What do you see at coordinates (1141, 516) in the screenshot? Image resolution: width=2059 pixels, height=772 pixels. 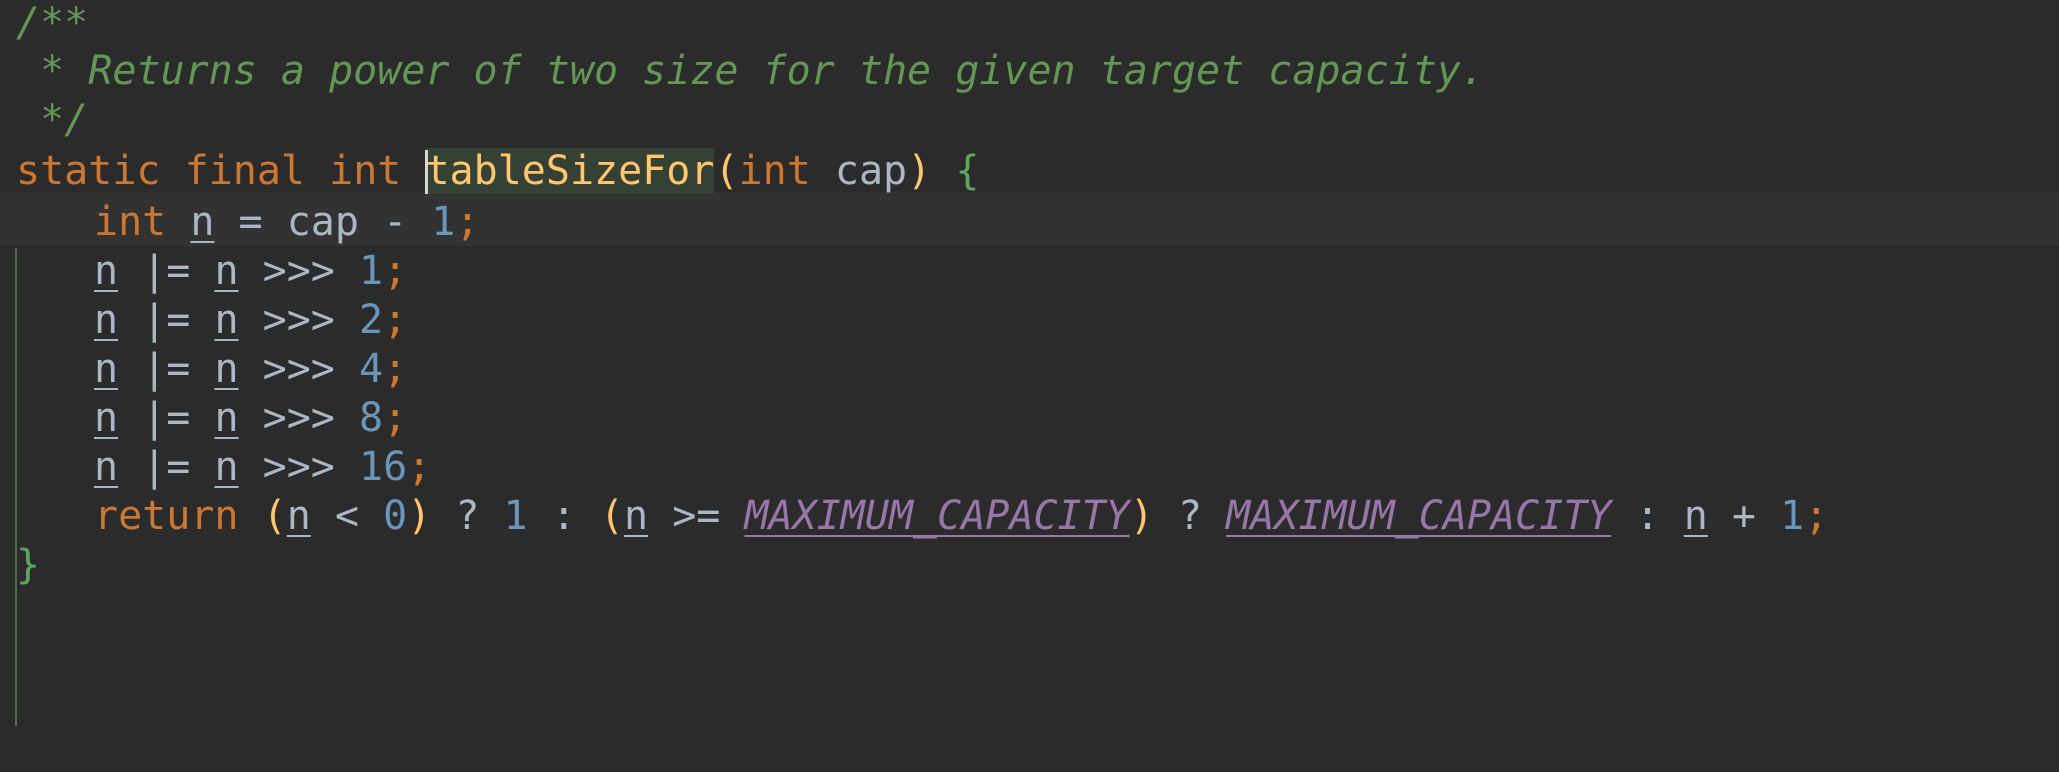 I see `paren-close-2: )` at bounding box center [1141, 516].